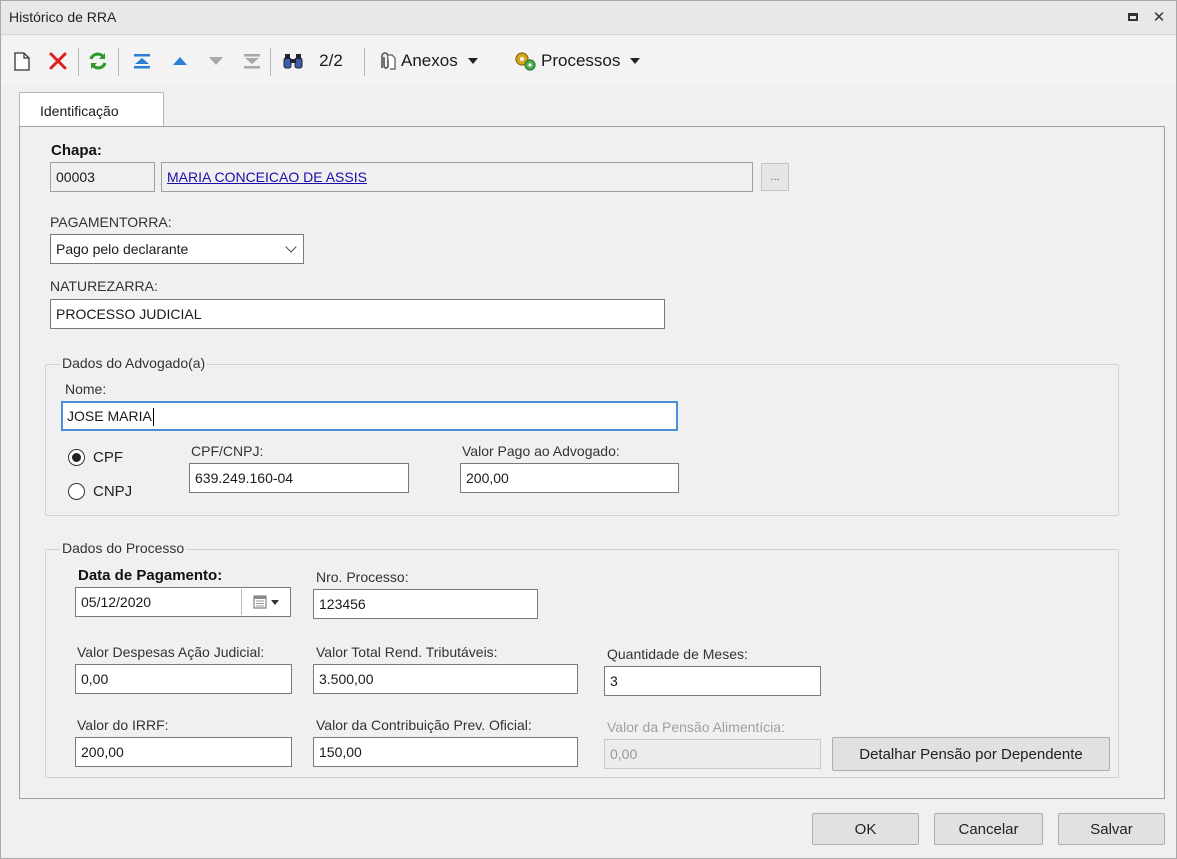 Image resolution: width=1177 pixels, height=859 pixels. I want to click on pagamento-value: Pago pelo declarante, so click(122, 249).